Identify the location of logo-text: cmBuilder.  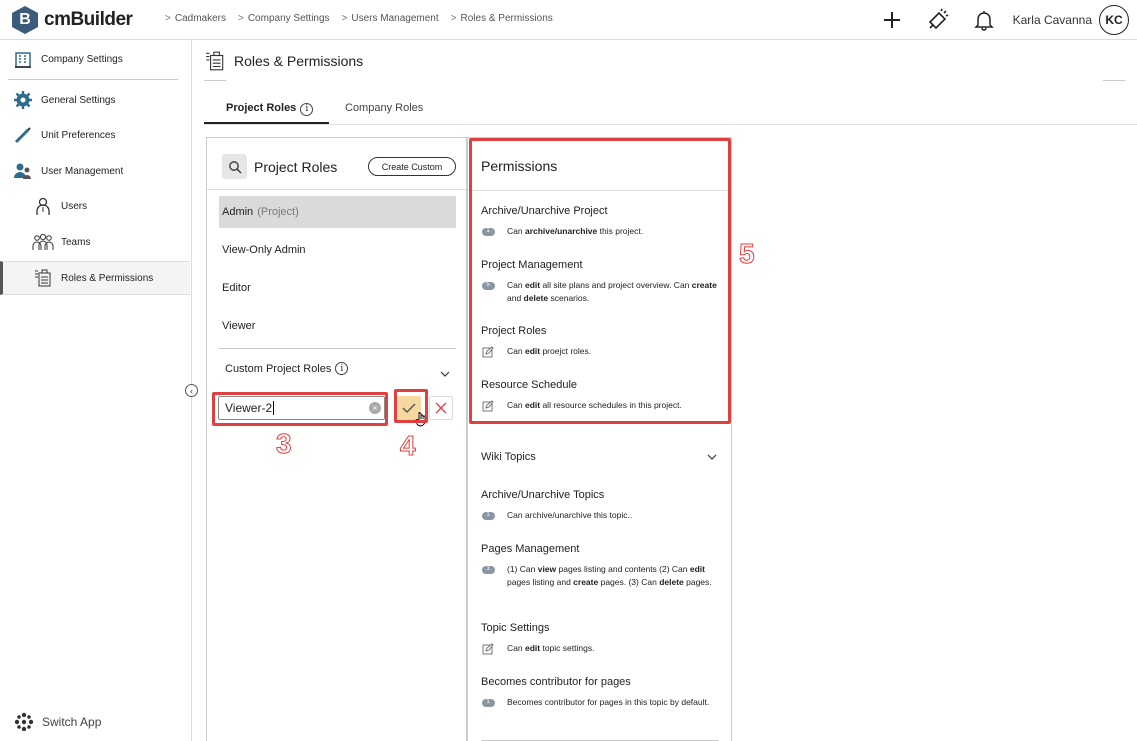
(88, 19).